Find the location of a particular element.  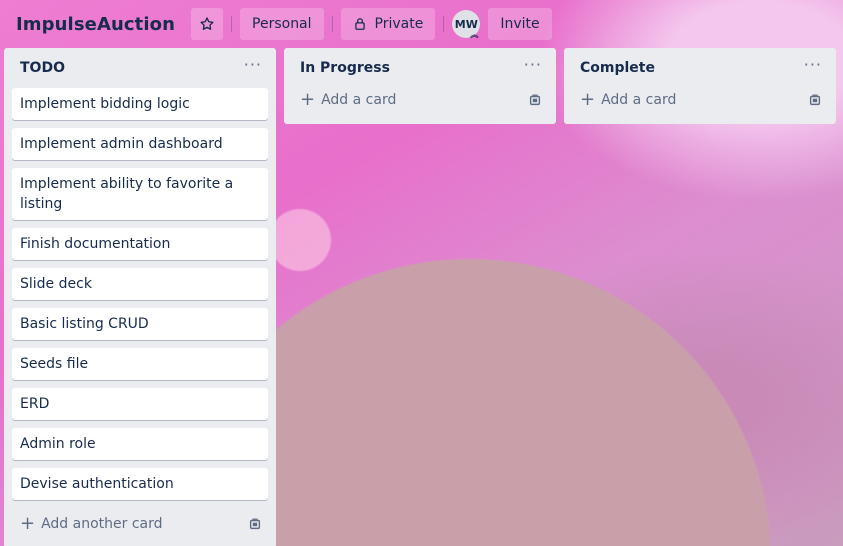

card: Implement admin dashboard is located at coordinates (140, 144).